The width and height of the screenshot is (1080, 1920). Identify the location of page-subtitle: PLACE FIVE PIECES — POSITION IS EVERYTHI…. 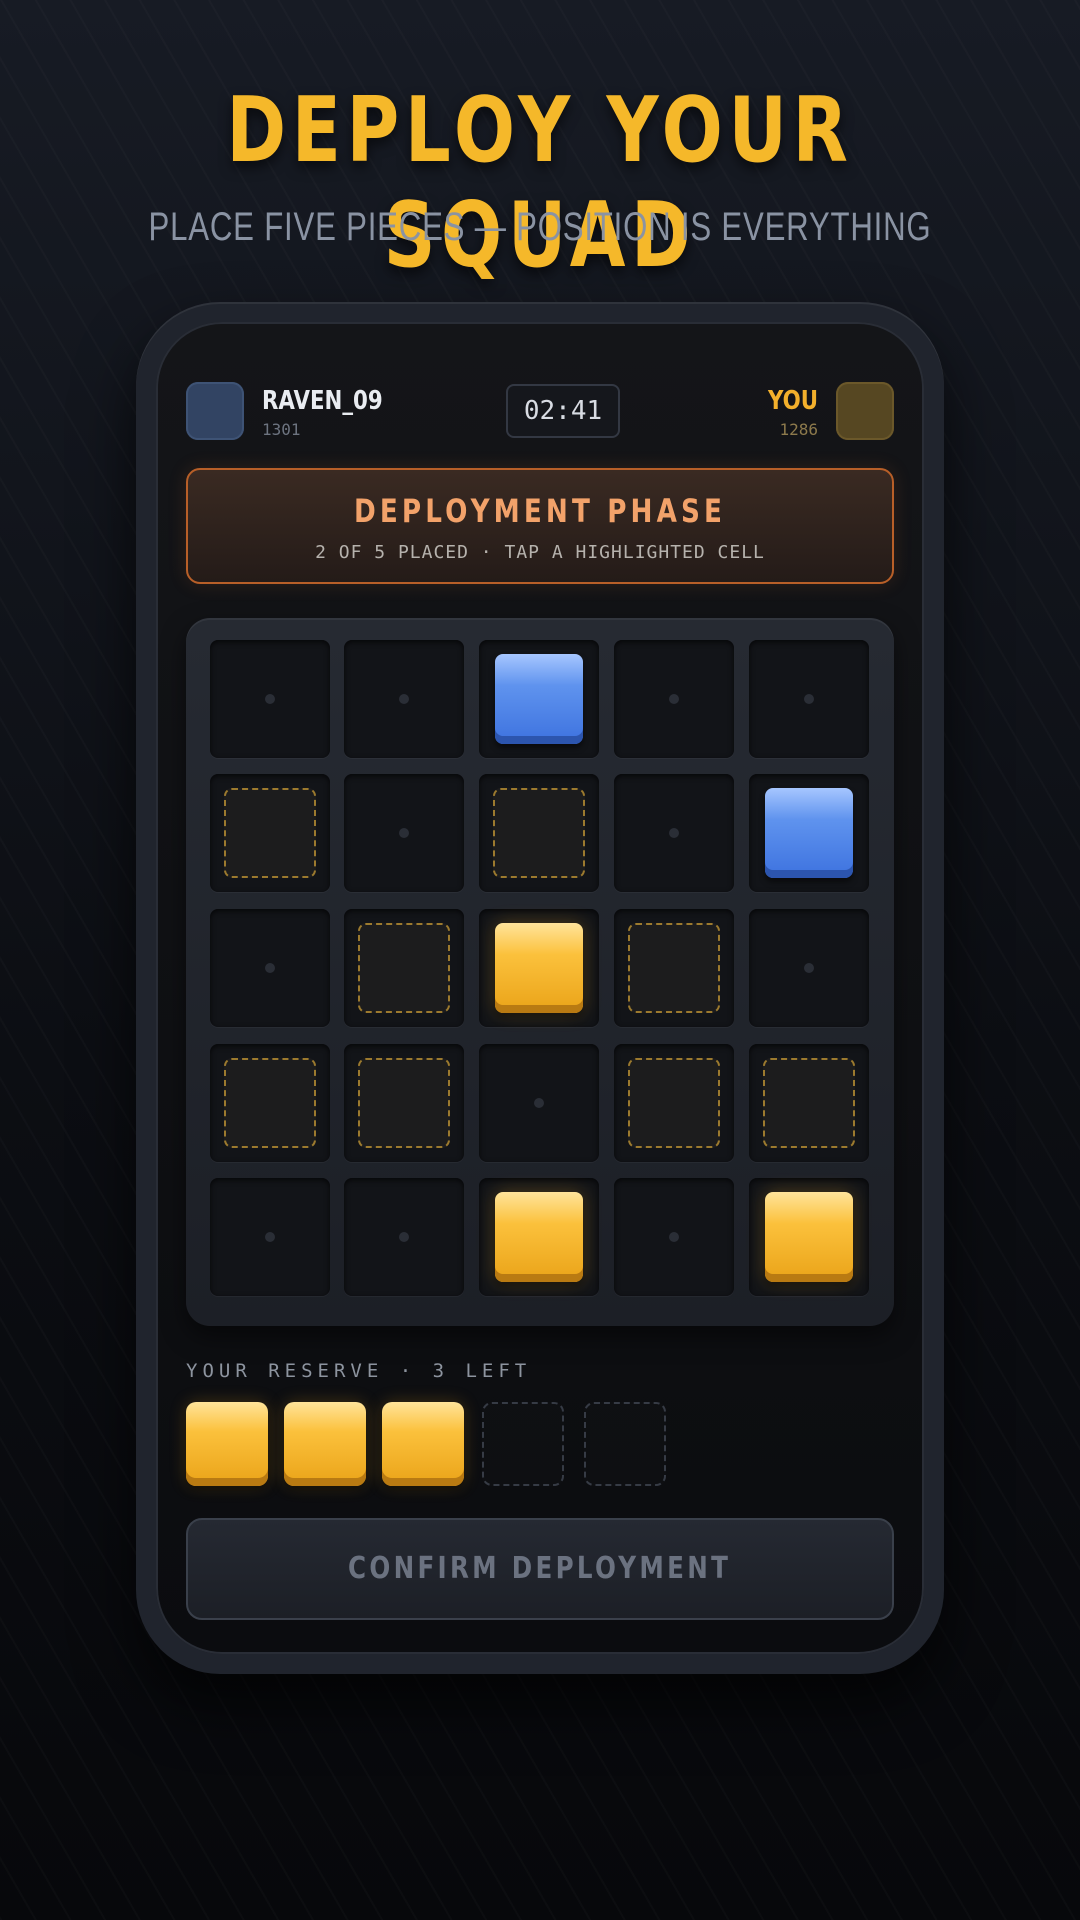
(540, 227).